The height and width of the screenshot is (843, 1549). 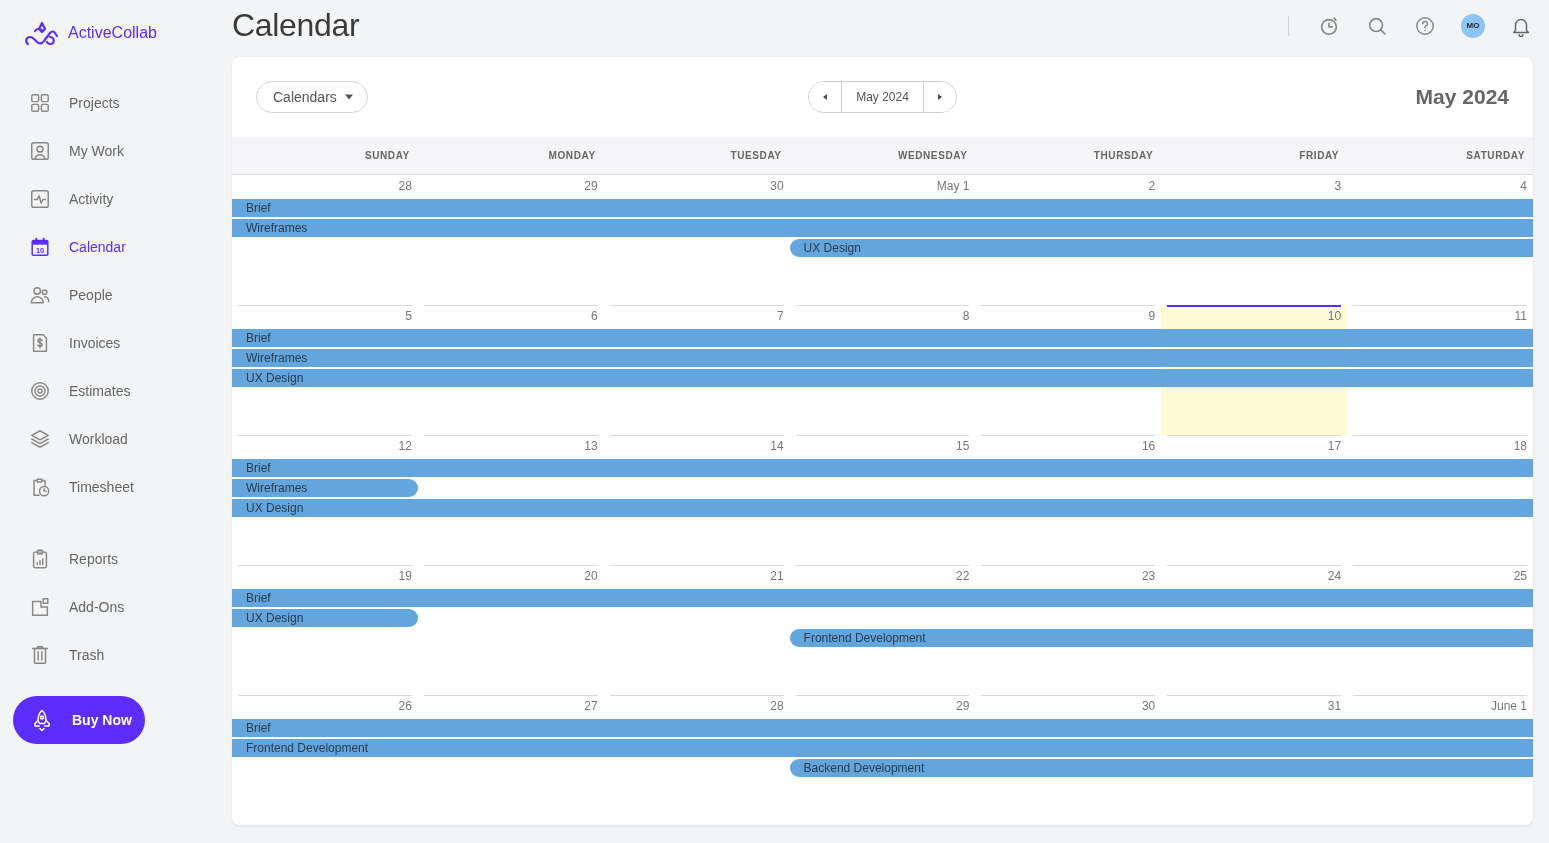 I want to click on date-number: 10, so click(x=1334, y=316).